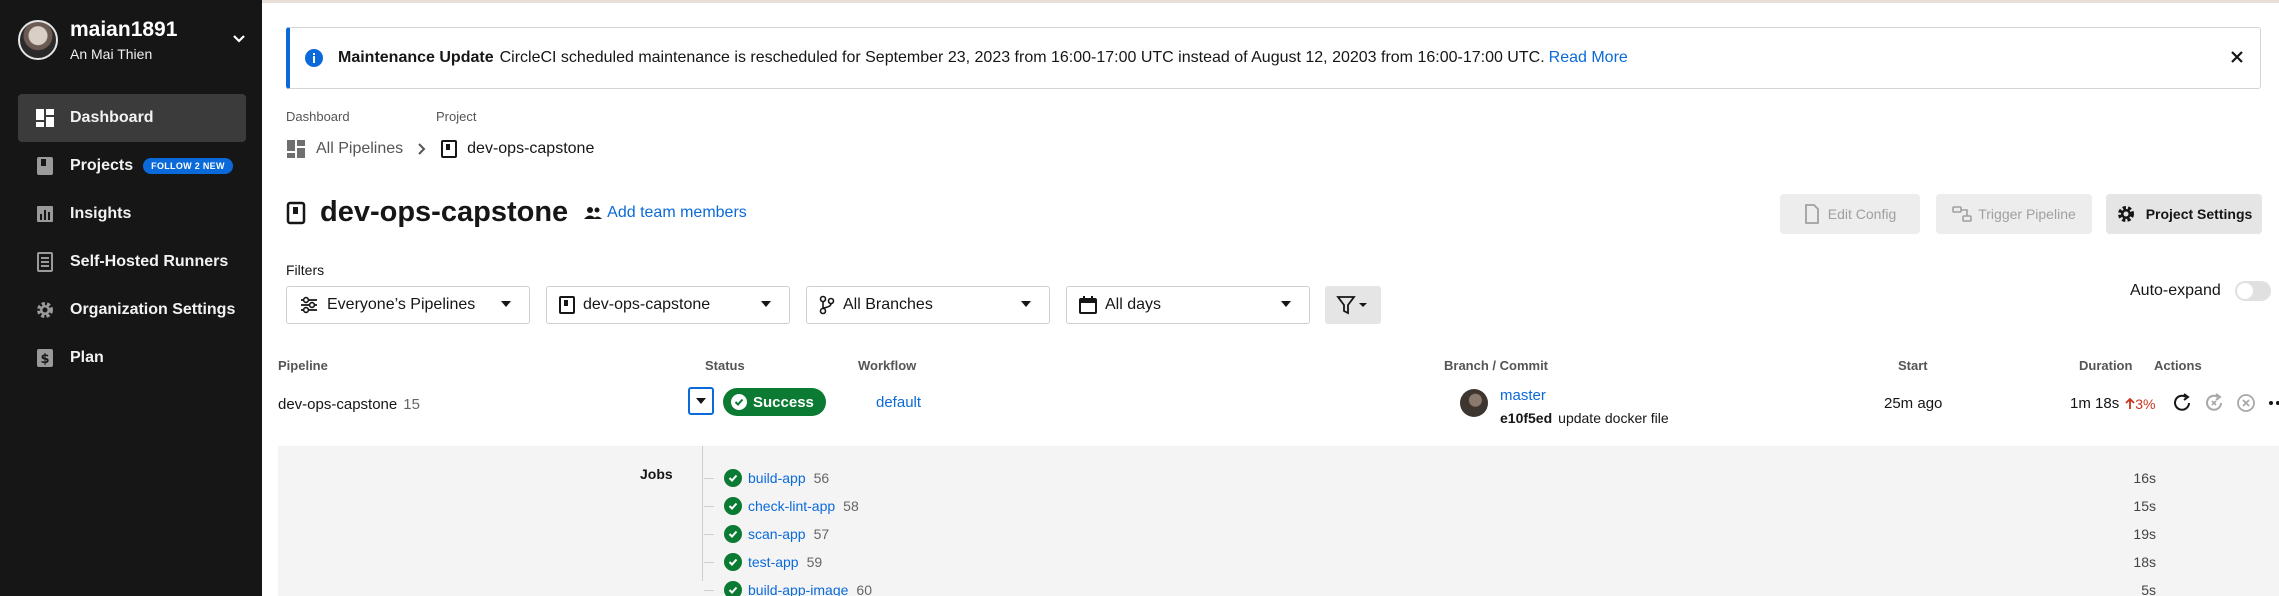 This screenshot has height=596, width=2279. I want to click on follow-badge: FOLLOW 2 NEW, so click(188, 166).